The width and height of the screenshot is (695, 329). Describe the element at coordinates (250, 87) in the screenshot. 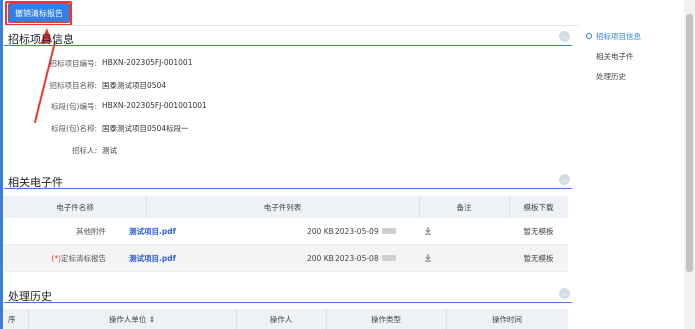

I see `info-row-project-name: 招标项目名称: 国泰测试项目0504` at that location.